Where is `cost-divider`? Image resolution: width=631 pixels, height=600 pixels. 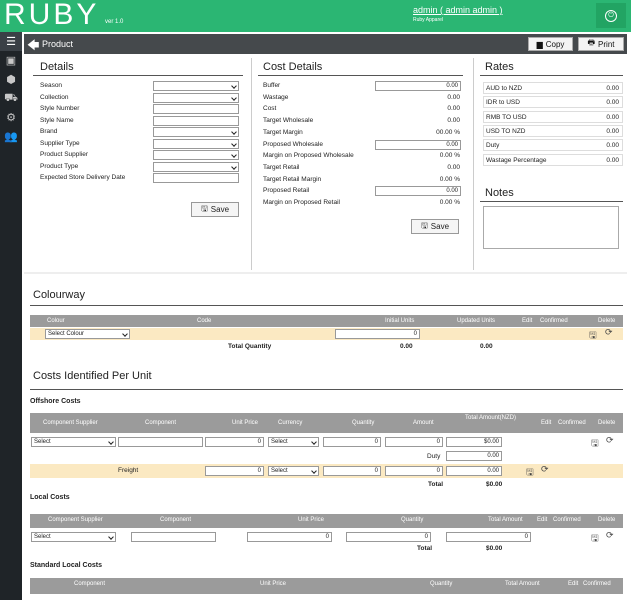
cost-divider is located at coordinates (360, 75).